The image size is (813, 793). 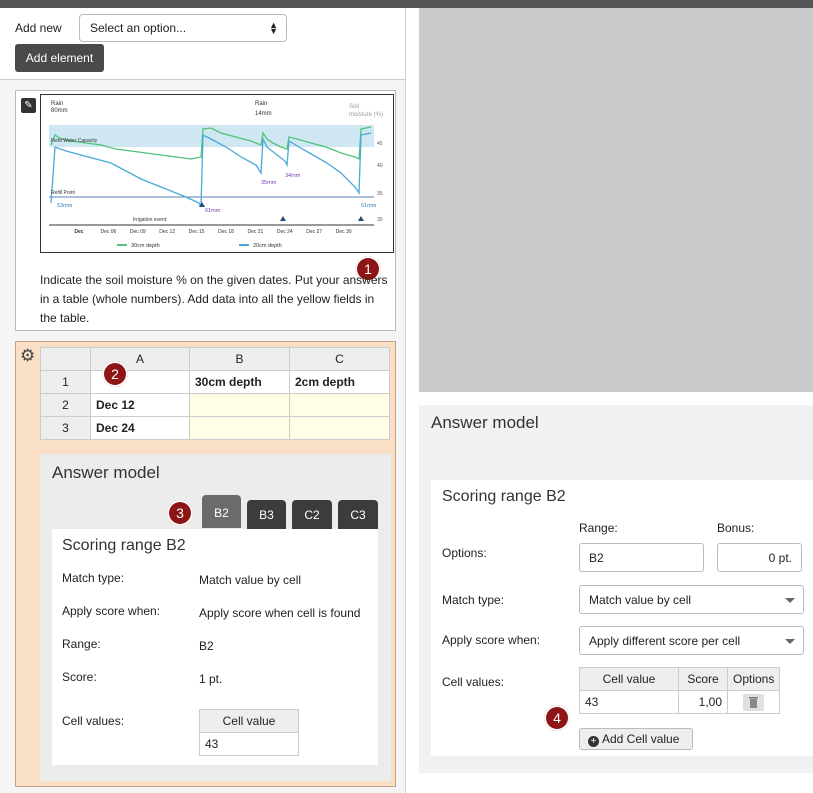 I want to click on range-label-right: Range:, so click(x=598, y=528).